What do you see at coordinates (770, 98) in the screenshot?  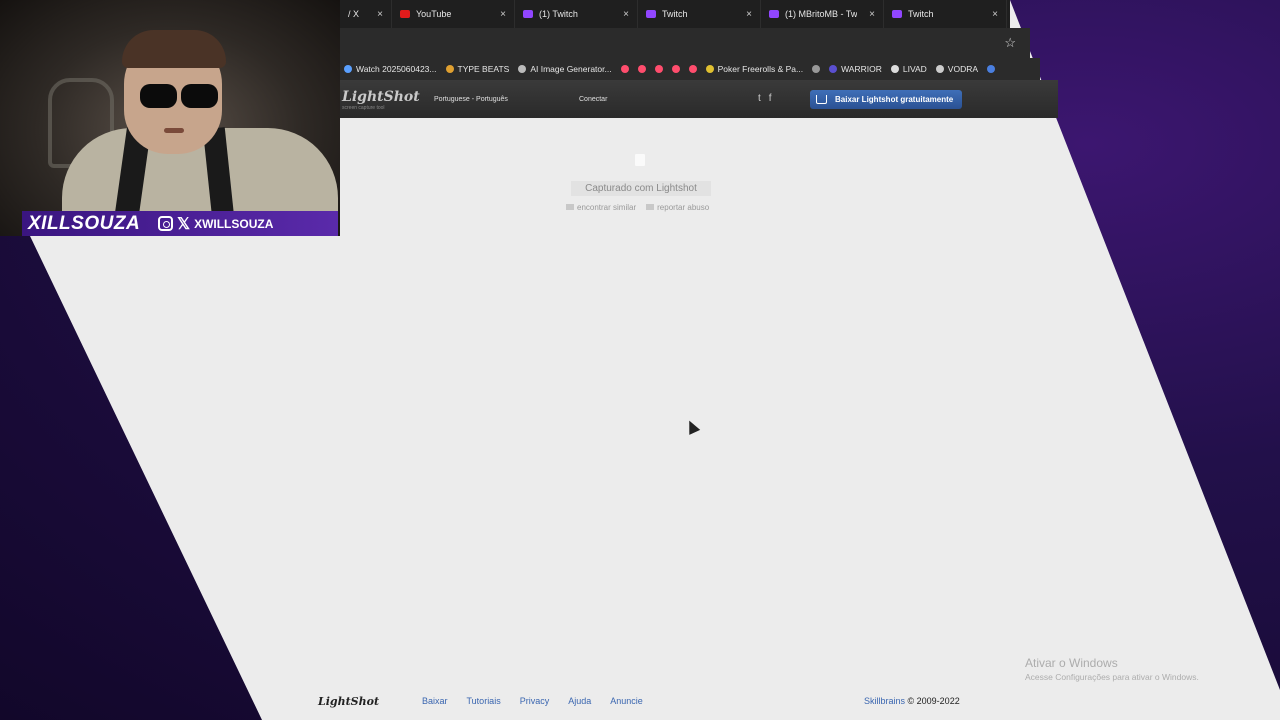 I see `facebook-icon: f` at bounding box center [770, 98].